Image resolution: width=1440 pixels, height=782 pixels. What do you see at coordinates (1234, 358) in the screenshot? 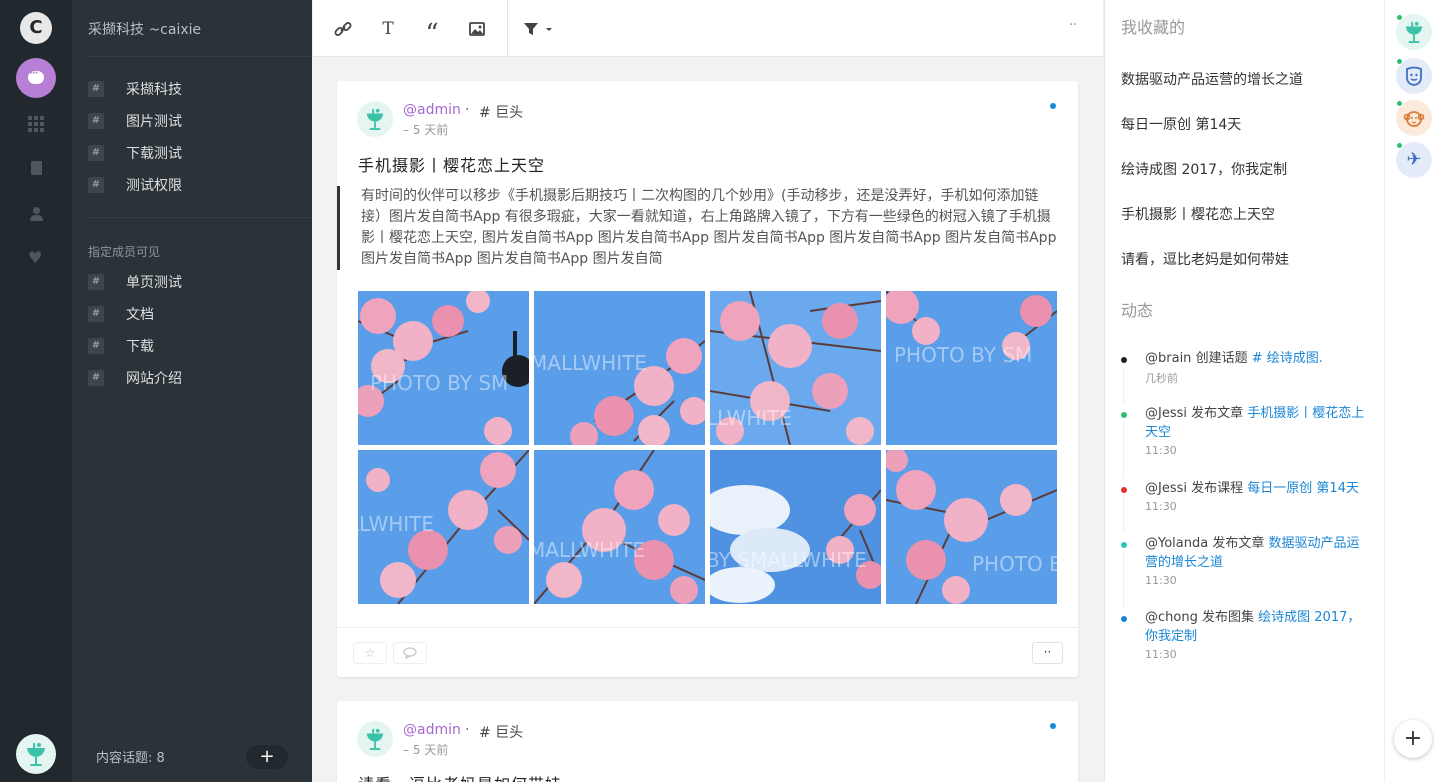
I see `activity-text: @brain 创建话题 # 绘诗成图.` at bounding box center [1234, 358].